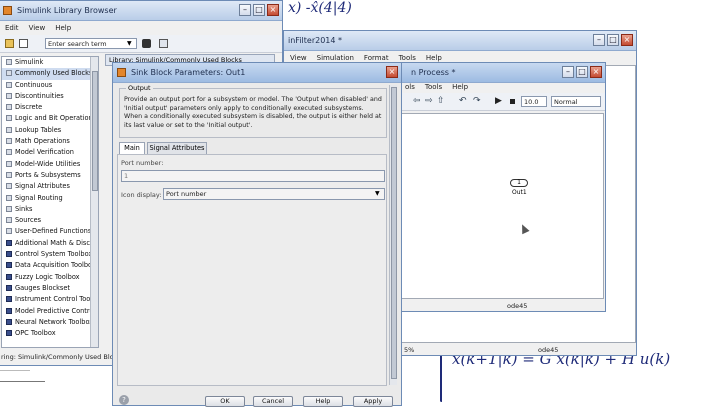 Image resolution: width=720 pixels, height=407 pixels. Describe the element at coordinates (50, 130) in the screenshot. I see `library-tree-item: Lookup Tables` at that location.